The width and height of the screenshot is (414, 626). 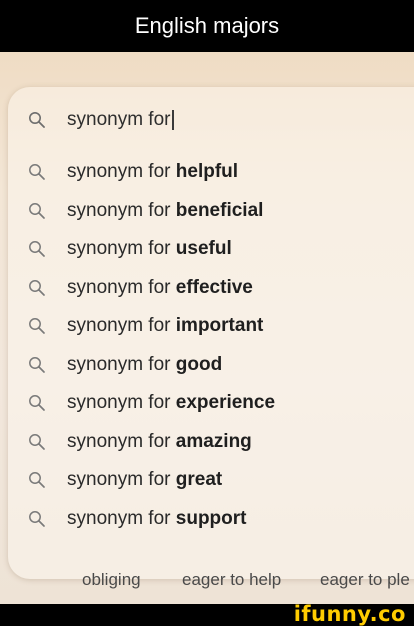 I want to click on suggestion-item: synonym for important, so click(x=207, y=326).